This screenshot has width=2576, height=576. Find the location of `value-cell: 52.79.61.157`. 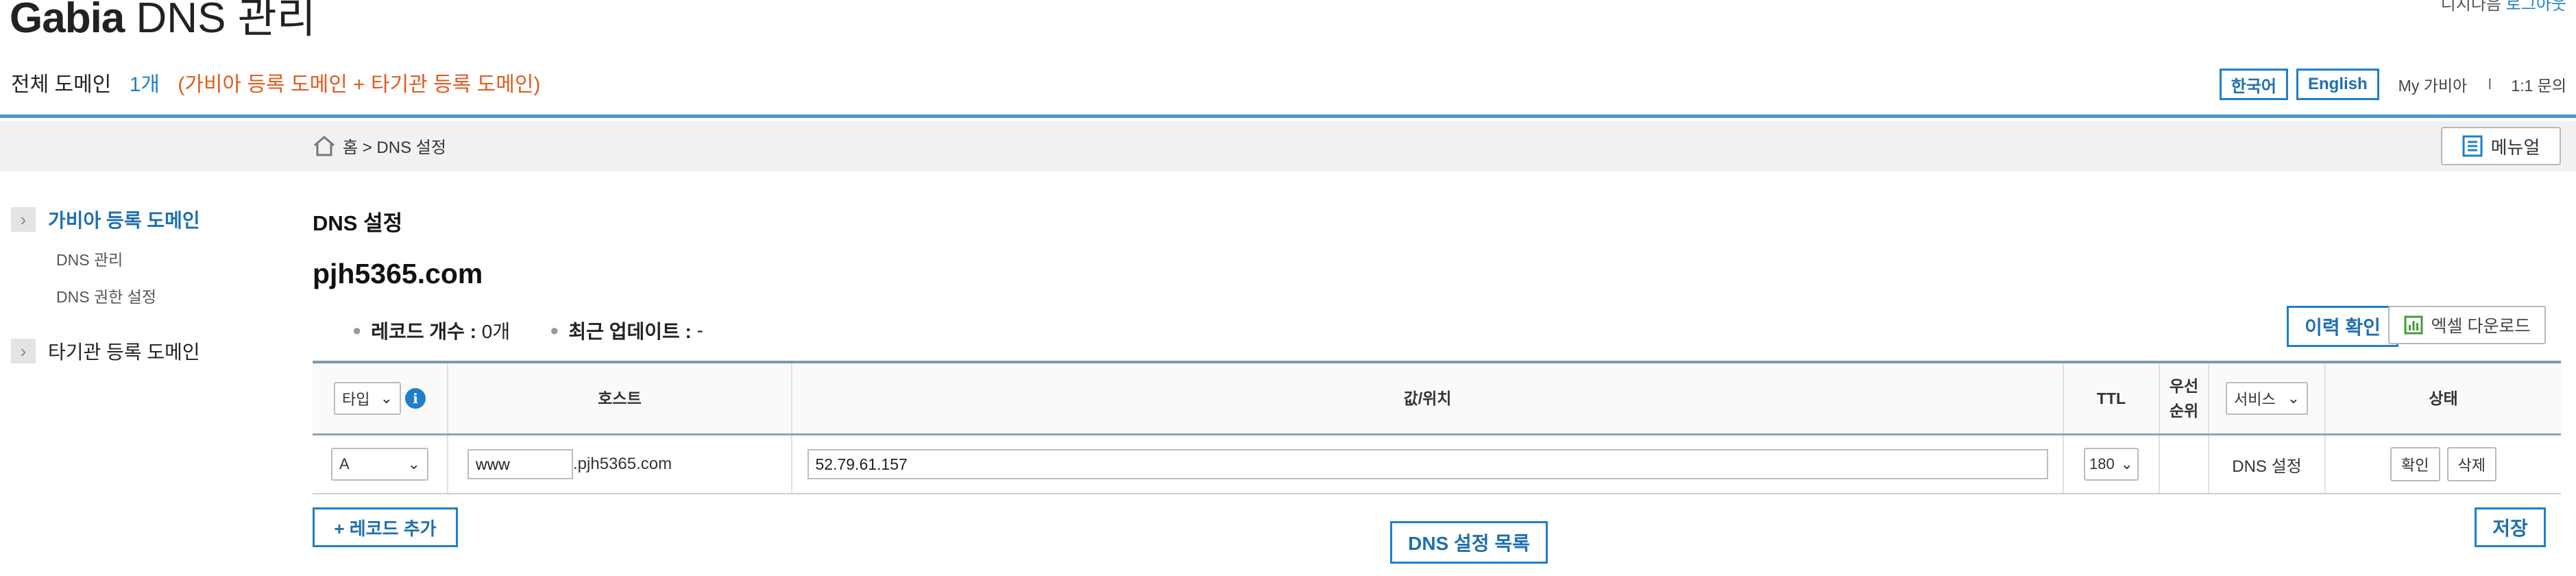

value-cell: 52.79.61.157 is located at coordinates (1428, 464).